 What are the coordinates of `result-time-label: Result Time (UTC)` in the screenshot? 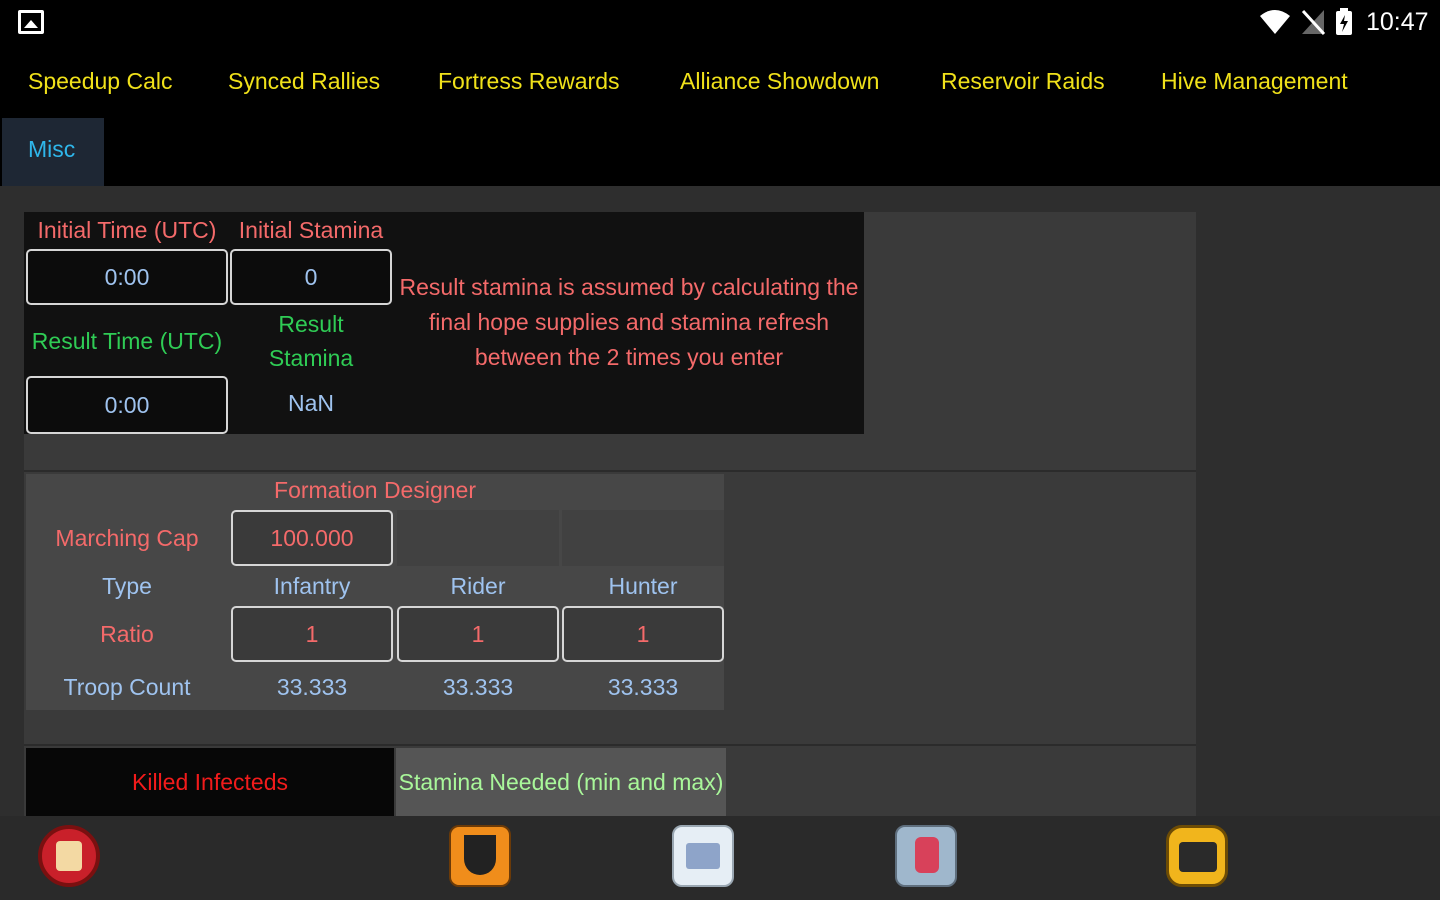 It's located at (127, 340).